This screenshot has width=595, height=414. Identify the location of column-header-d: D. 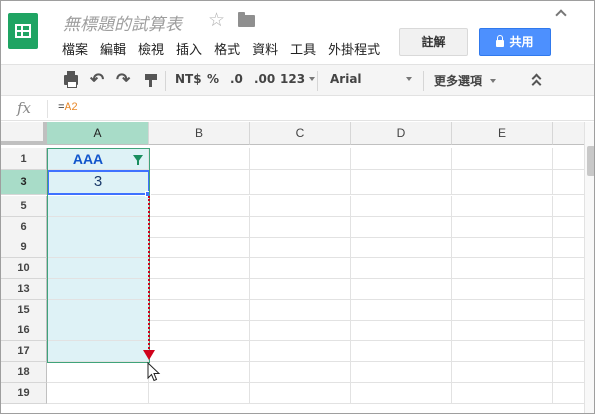
(401, 133).